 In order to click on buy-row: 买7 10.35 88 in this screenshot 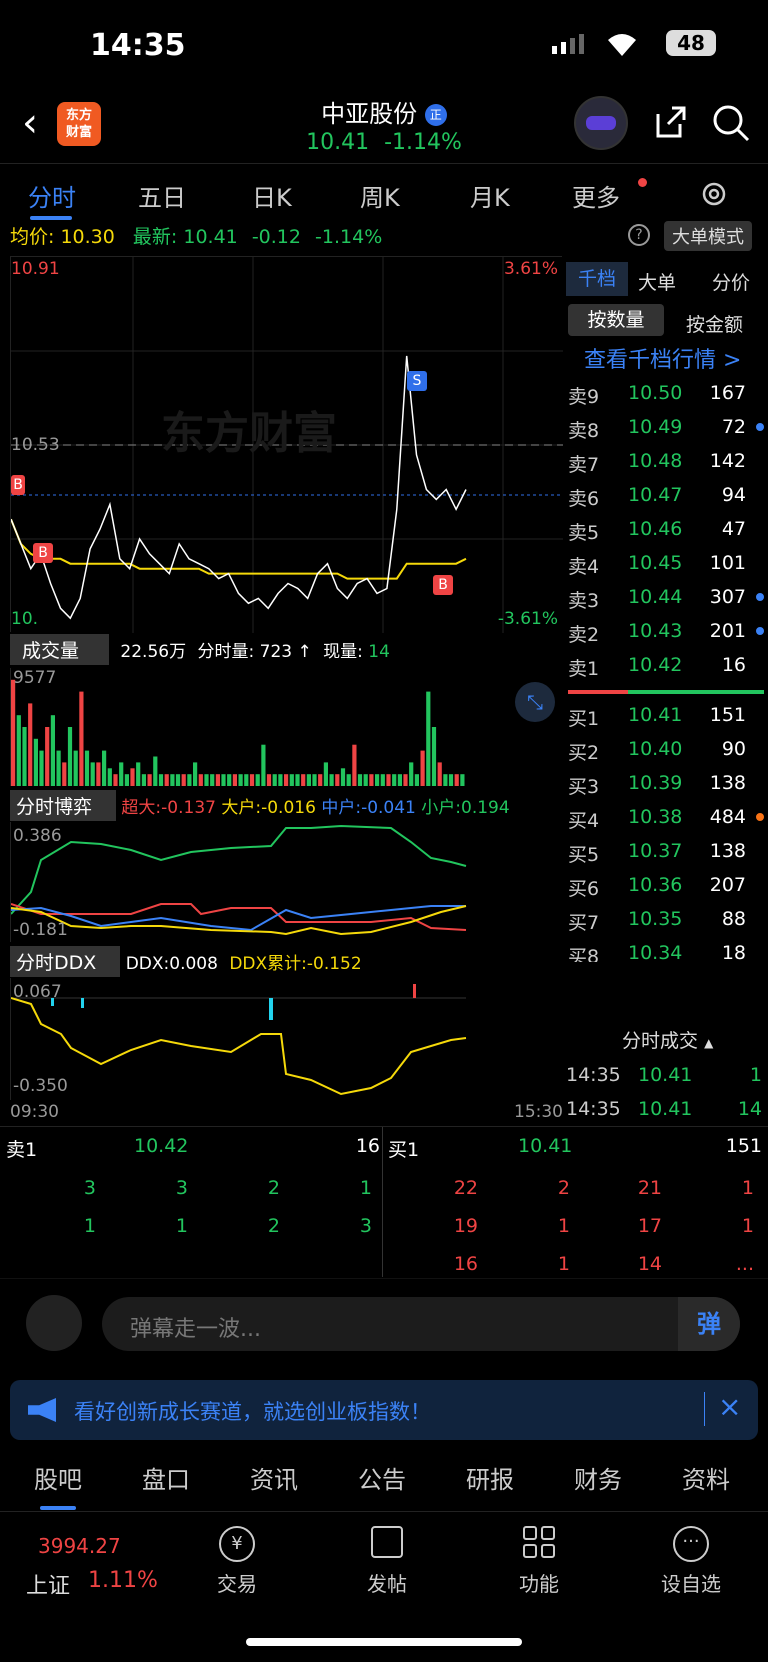, I will do `click(665, 919)`.